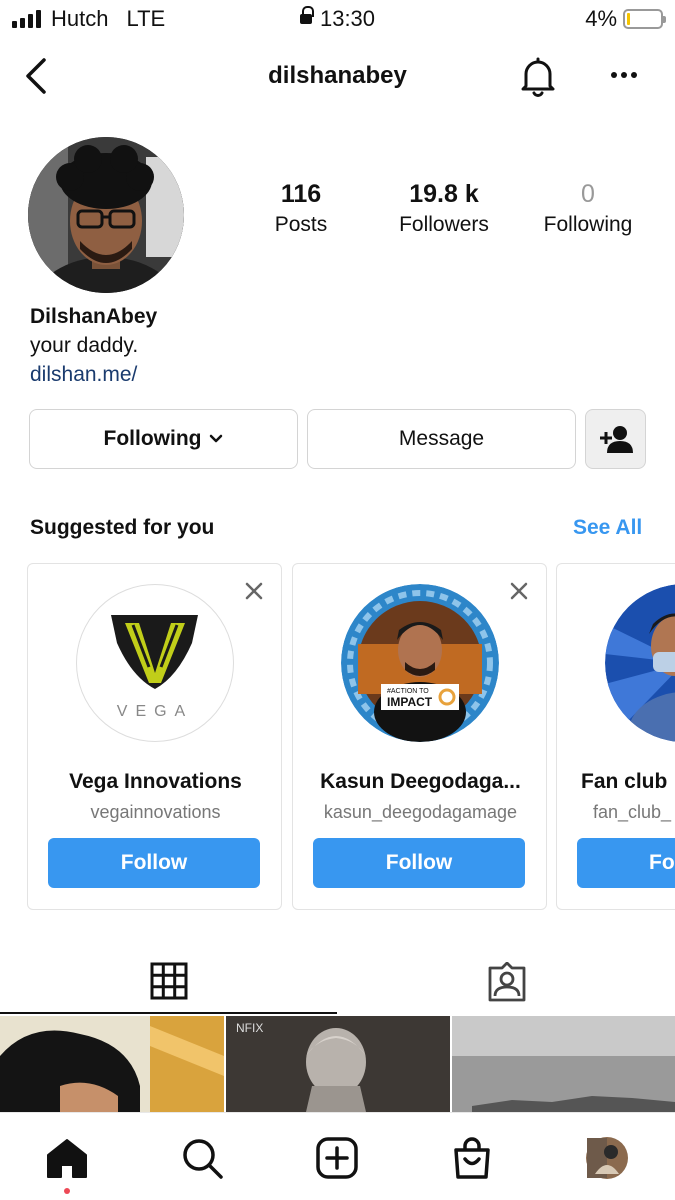 The image size is (675, 1200). Describe the element at coordinates (83, 375) in the screenshot. I see `profile-link: dilshan.me/` at that location.